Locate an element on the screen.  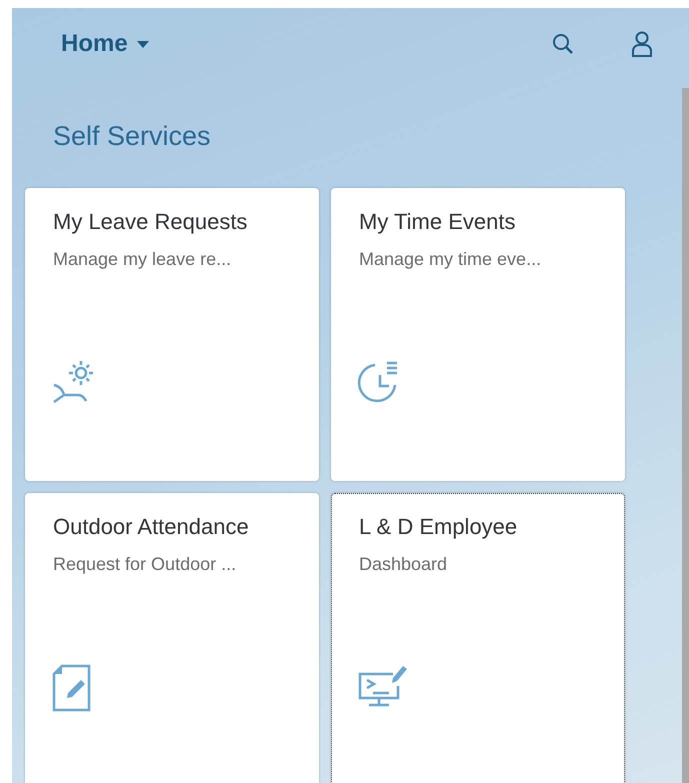
scrollbar is located at coordinates (685, 435).